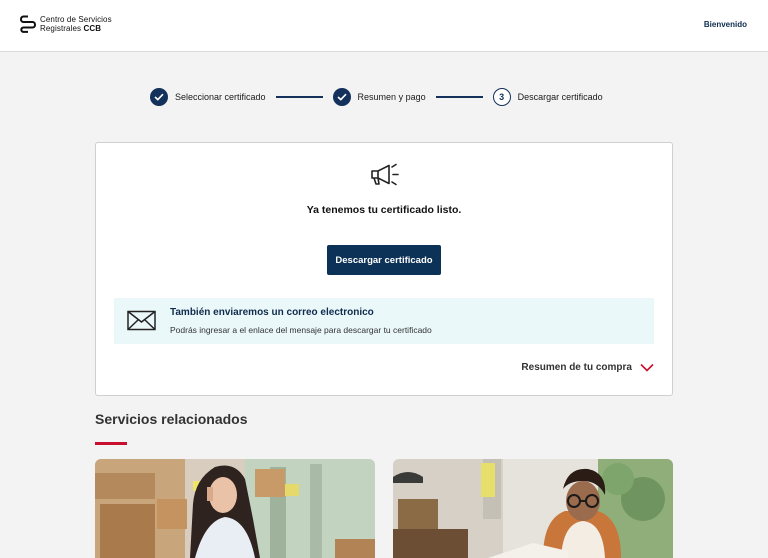 This screenshot has width=768, height=558. I want to click on notice-title: También enviaremos un correo electronico, so click(272, 312).